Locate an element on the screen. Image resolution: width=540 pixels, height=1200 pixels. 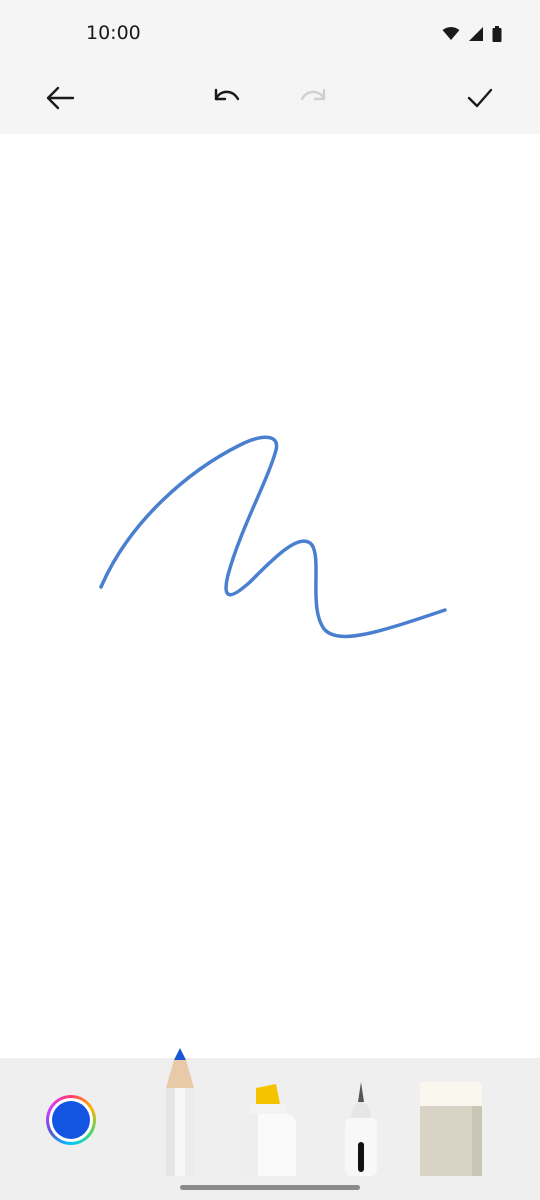
status-icons is located at coordinates (472, 34).